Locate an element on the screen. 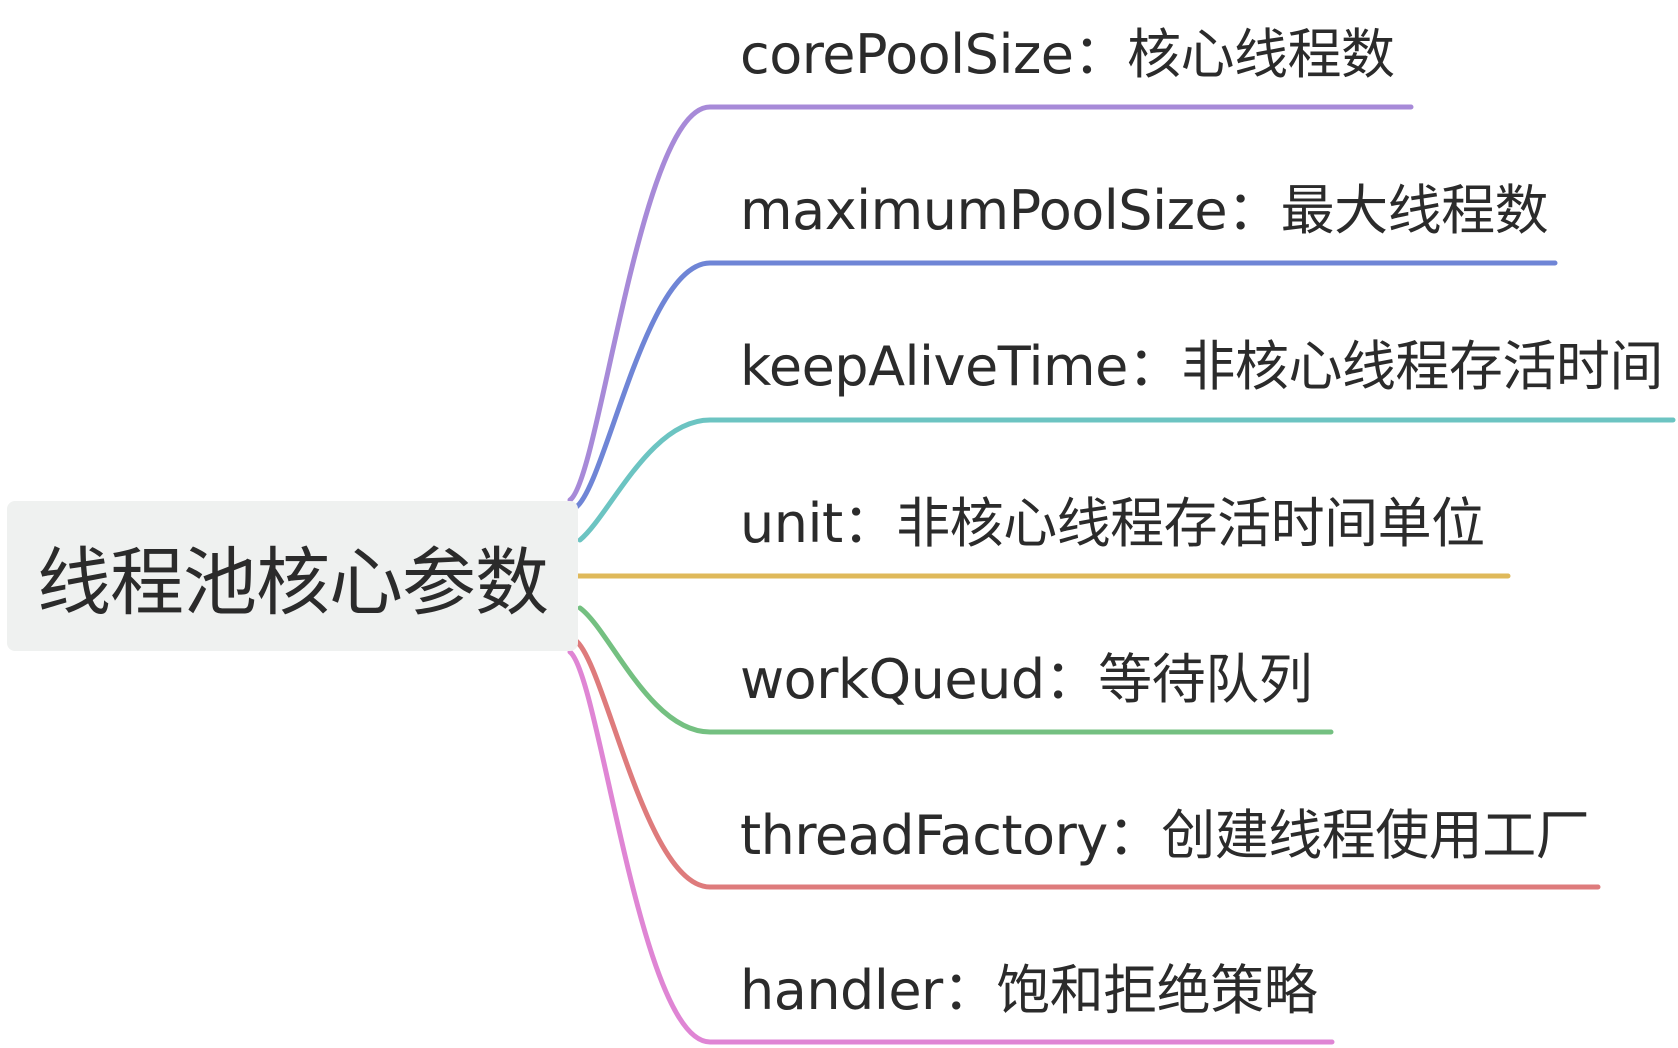  branch-node-handler: handler：饱和拒绝策略 is located at coordinates (1029, 991).